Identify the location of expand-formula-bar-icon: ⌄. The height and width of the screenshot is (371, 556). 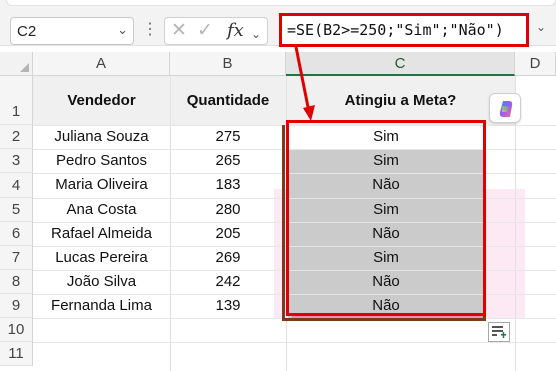
(541, 27).